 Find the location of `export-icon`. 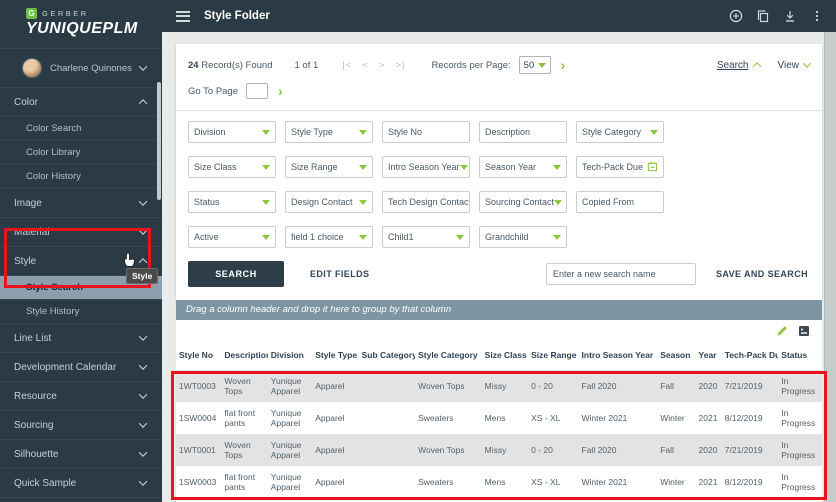

export-icon is located at coordinates (804, 331).